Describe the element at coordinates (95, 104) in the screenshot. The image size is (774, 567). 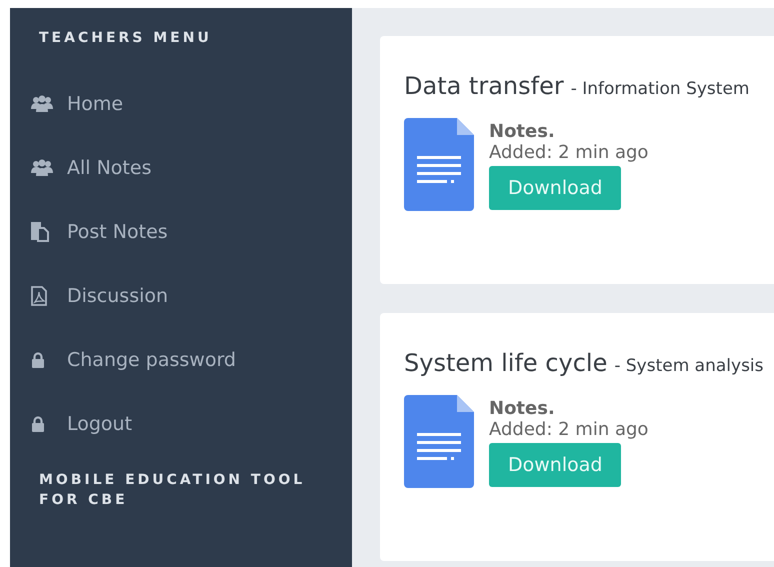
I see `menu-link: Home` at that location.